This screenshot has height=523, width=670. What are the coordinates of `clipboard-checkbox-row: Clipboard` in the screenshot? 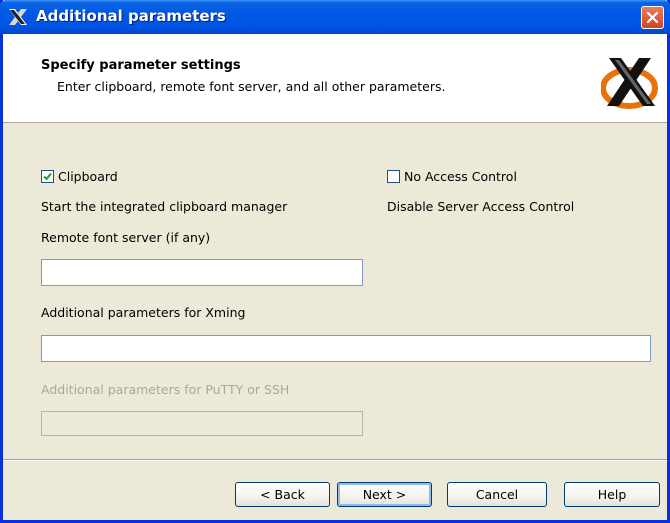 It's located at (79, 176).